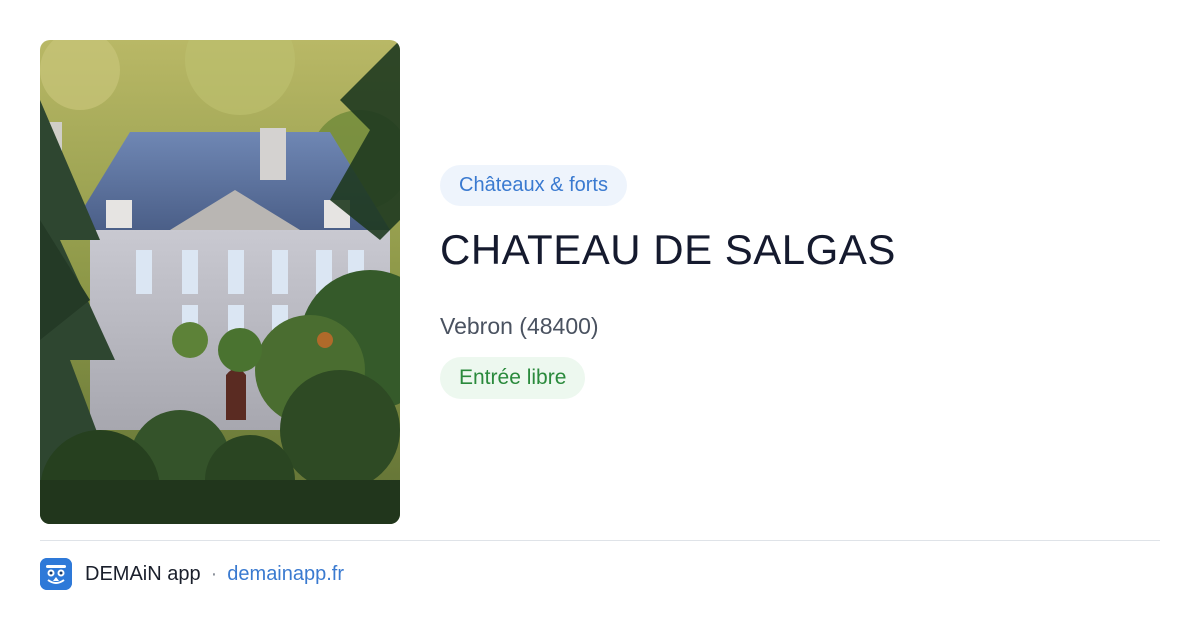 The image size is (1200, 630). Describe the element at coordinates (668, 249) in the screenshot. I see `place-title: CHATEAU DE SALGAS` at that location.